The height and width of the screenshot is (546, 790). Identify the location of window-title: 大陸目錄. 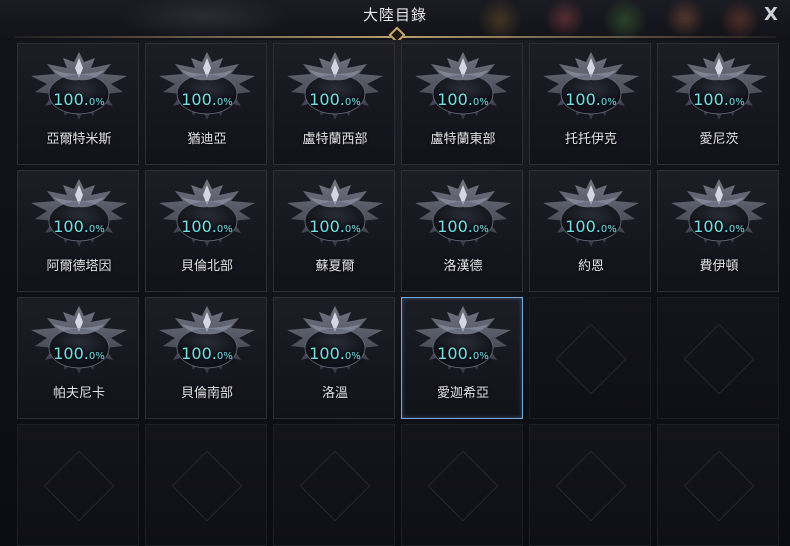
(394, 15).